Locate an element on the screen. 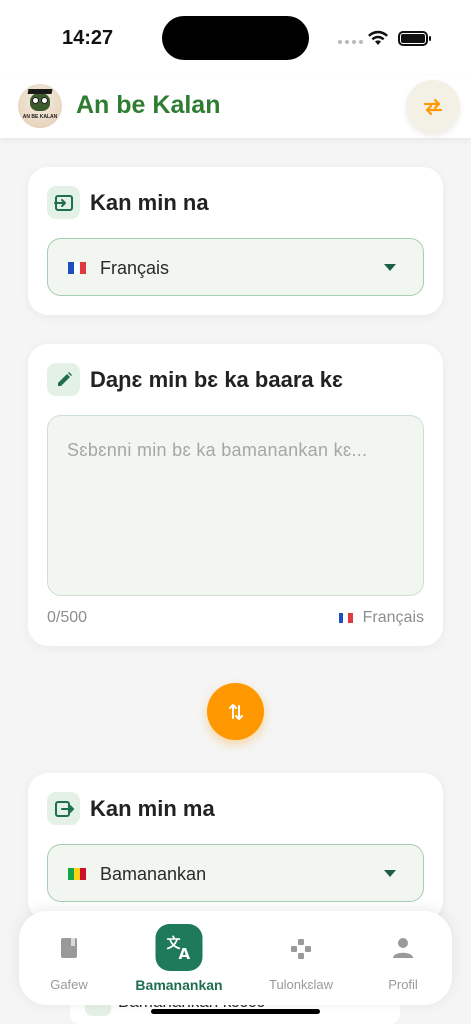 This screenshot has height=1024, width=471. logout-icon is located at coordinates (63, 808).